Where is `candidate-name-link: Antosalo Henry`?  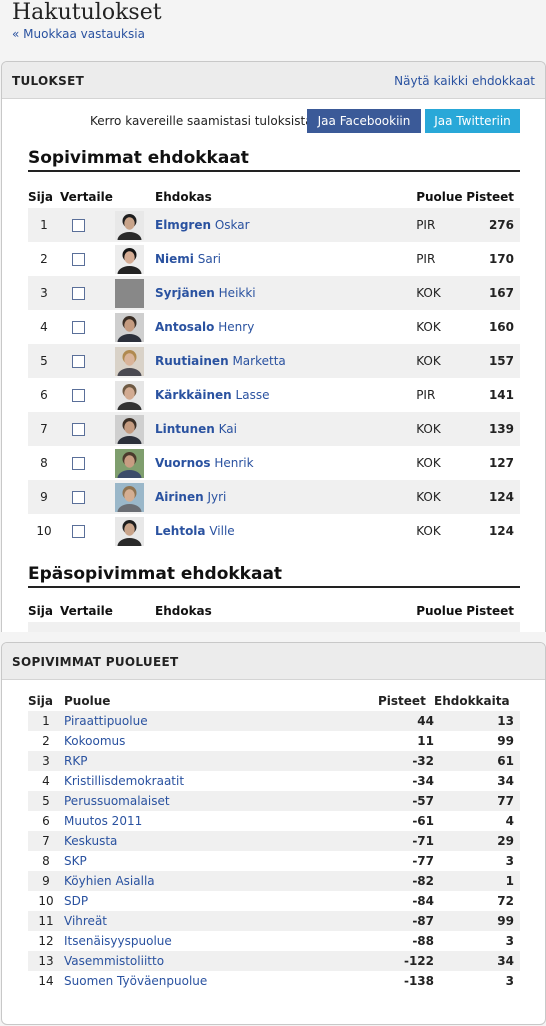
candidate-name-link: Antosalo Henry is located at coordinates (204, 327).